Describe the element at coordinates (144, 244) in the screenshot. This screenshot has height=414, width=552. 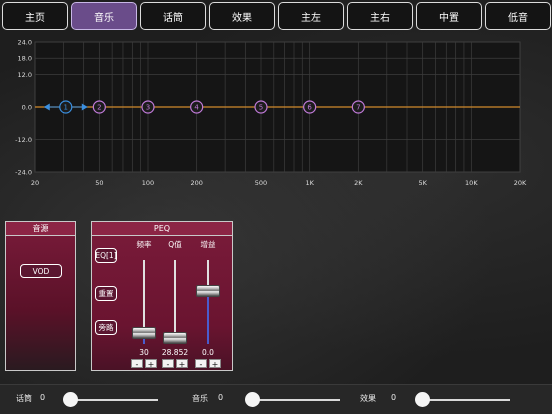
I see `freq-label: 频率` at that location.